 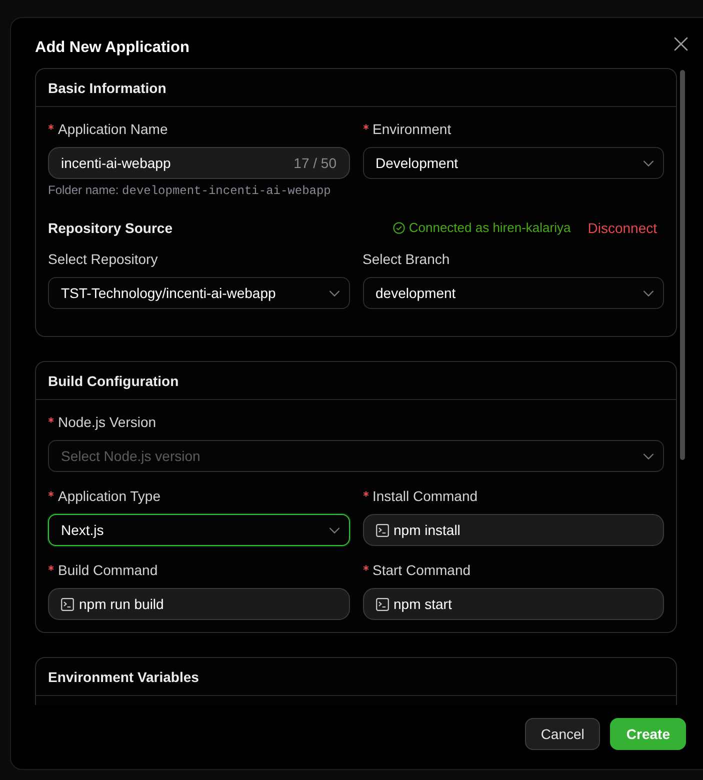 What do you see at coordinates (199, 604) in the screenshot?
I see `command-input: npm run build` at bounding box center [199, 604].